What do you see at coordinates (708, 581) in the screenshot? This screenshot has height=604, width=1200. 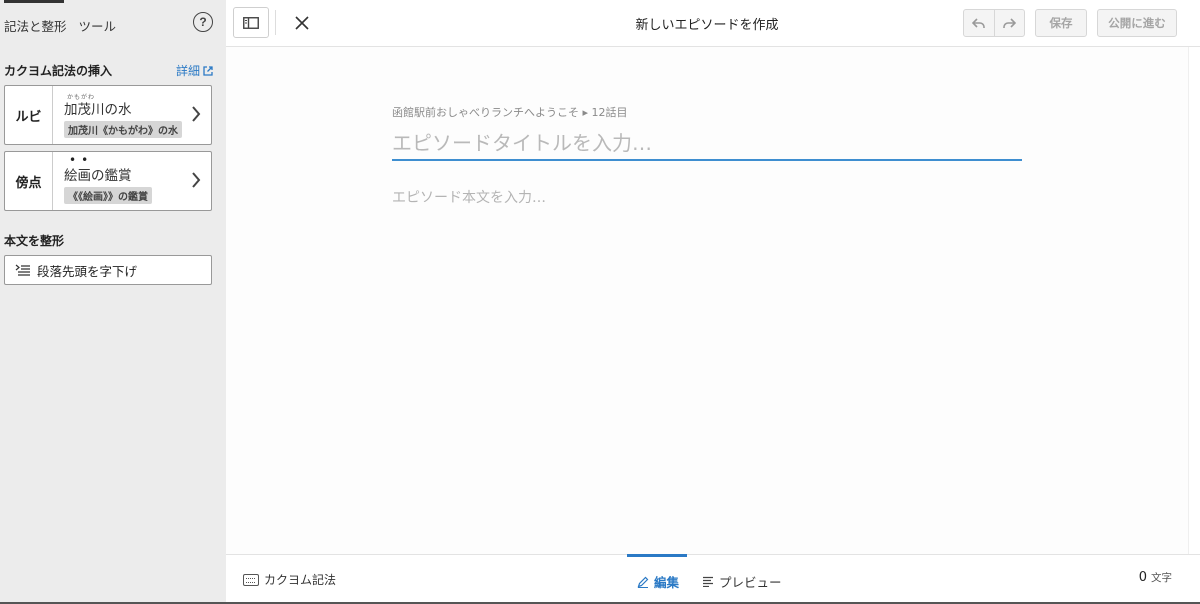 I see `text-lines-icon` at bounding box center [708, 581].